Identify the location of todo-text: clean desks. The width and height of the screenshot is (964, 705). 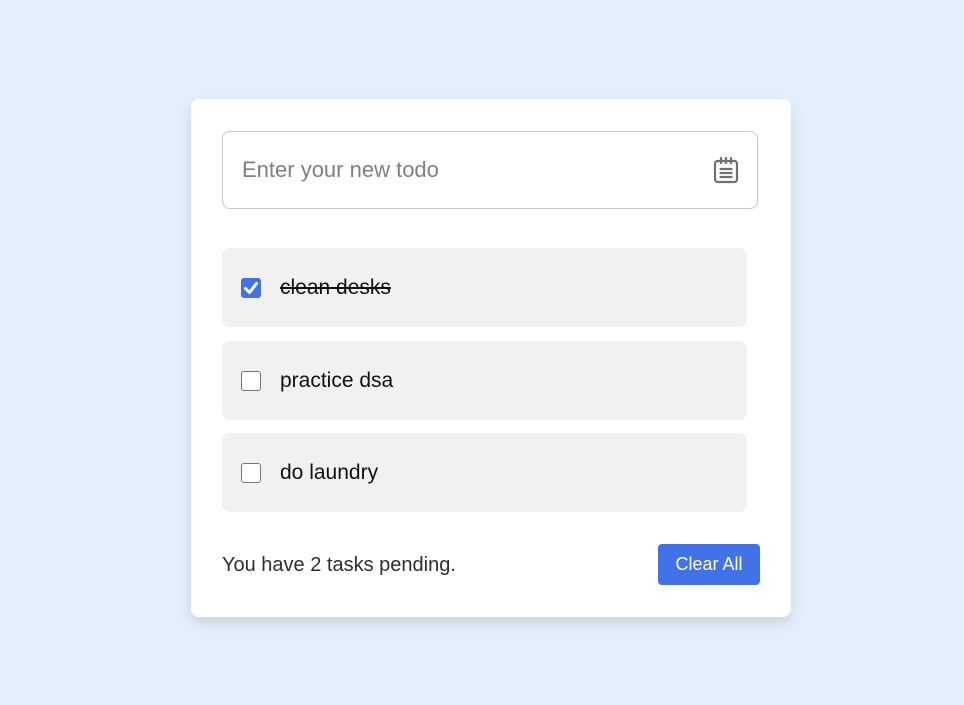
(335, 287).